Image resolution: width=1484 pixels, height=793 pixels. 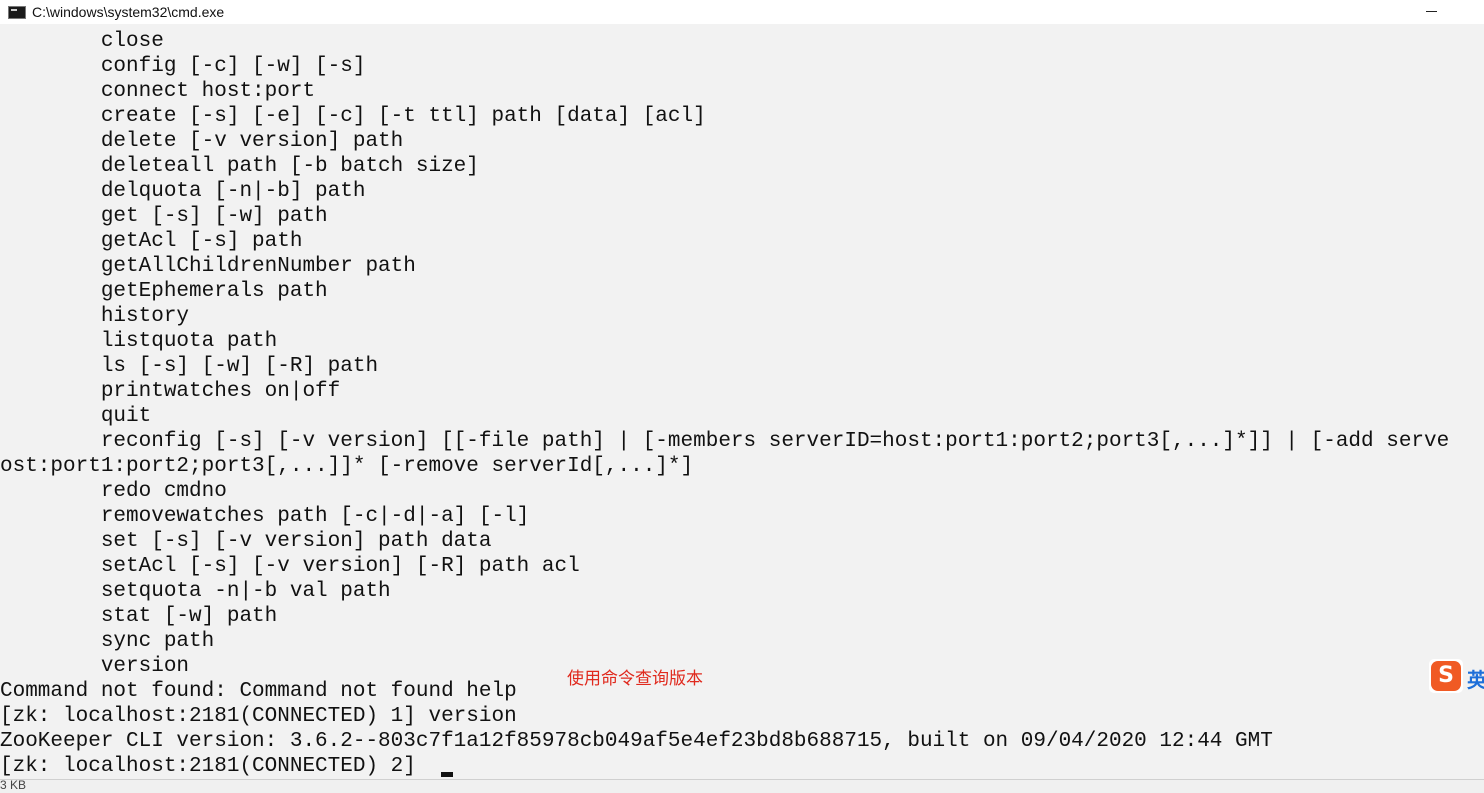 I want to click on console-line: getEphemerals path, so click(x=164, y=291).